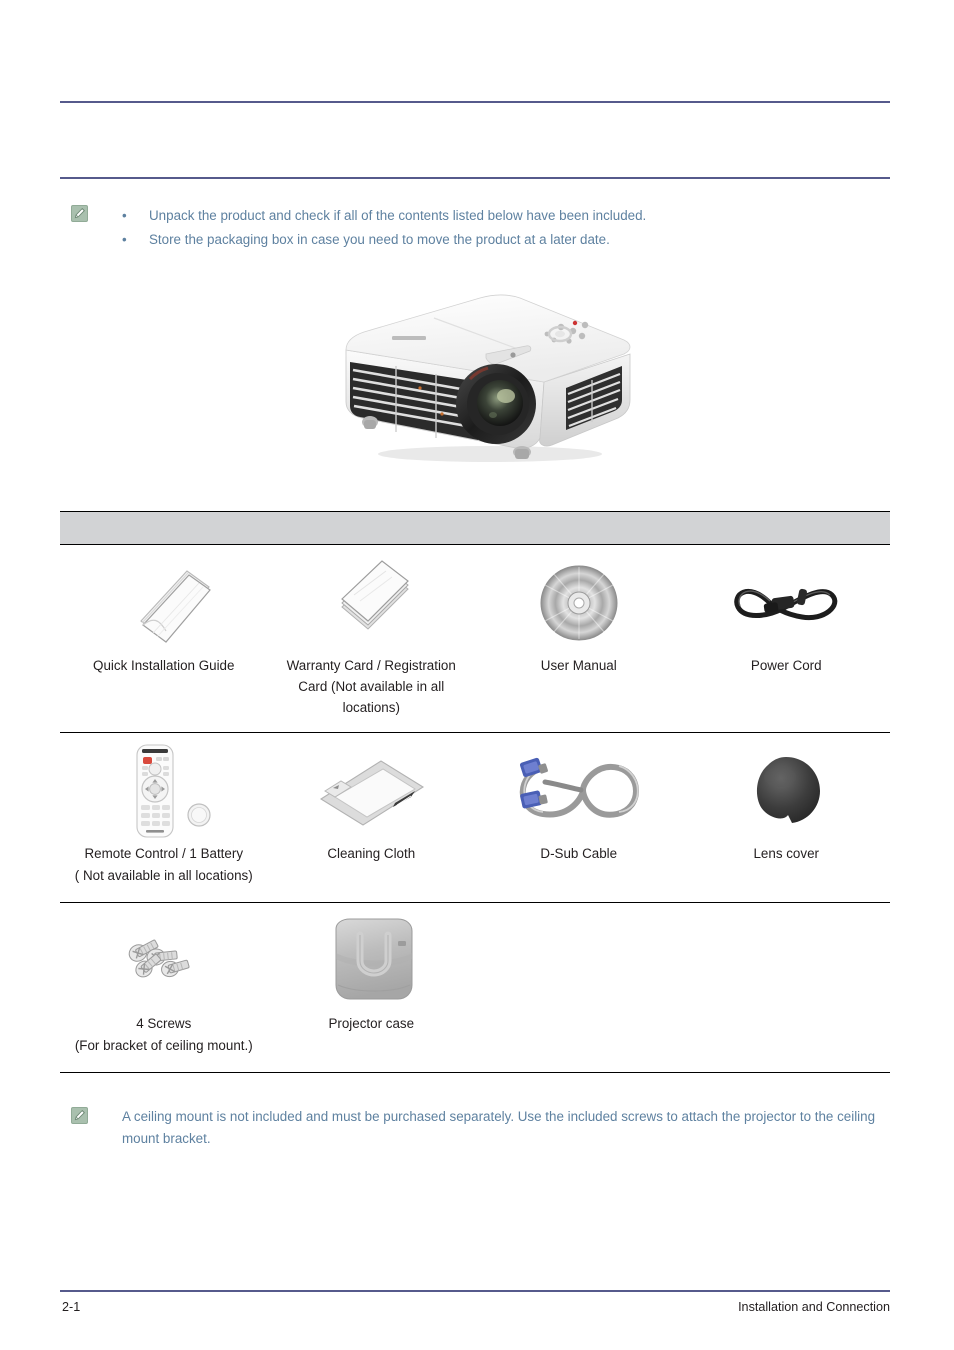 This screenshot has height=1350, width=954. Describe the element at coordinates (475, 1291) in the screenshot. I see `footer-rule` at that location.